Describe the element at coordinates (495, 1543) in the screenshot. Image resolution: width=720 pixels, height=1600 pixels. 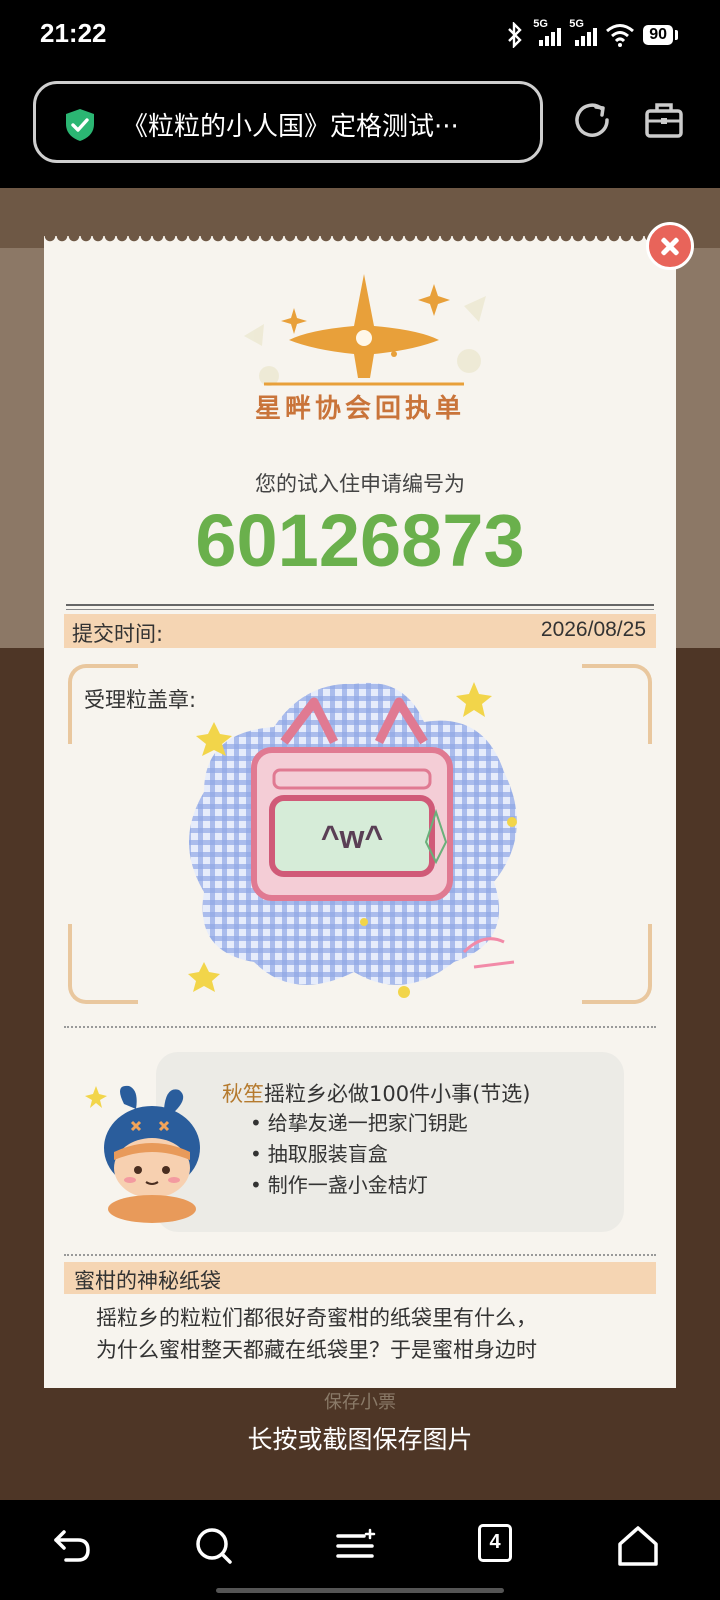
I see `tab-count: 4` at that location.